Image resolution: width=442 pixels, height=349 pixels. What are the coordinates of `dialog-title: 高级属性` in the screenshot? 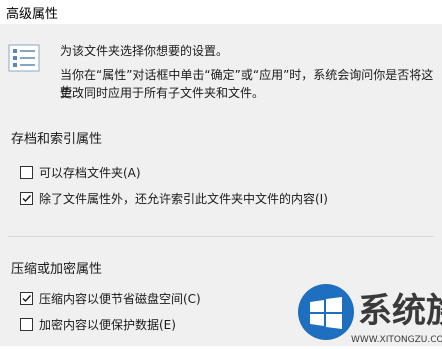 It's located at (32, 14).